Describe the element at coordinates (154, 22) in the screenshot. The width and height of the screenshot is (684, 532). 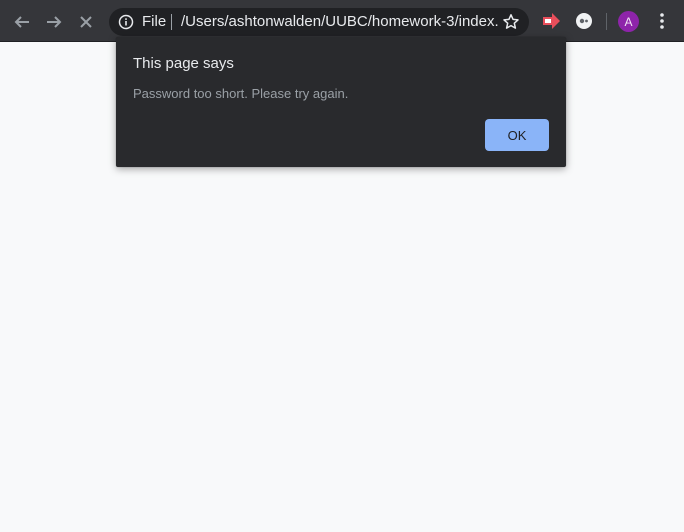
I see `scheme-label: File` at that location.